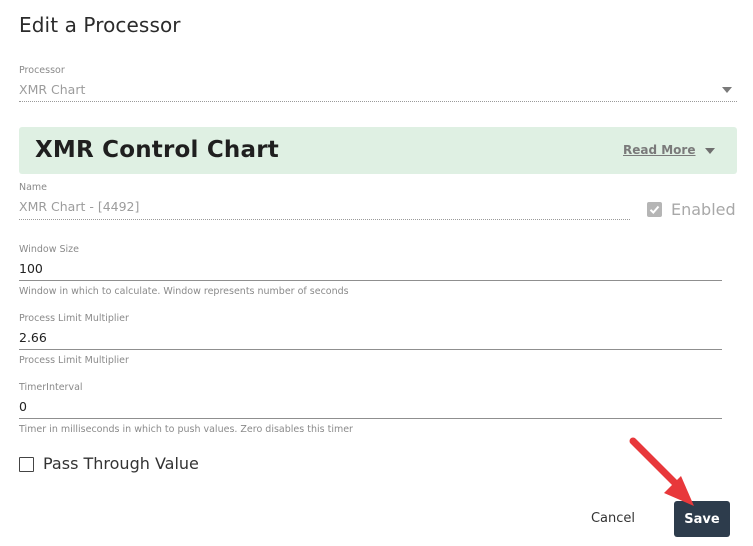 The width and height of the screenshot is (753, 546). What do you see at coordinates (613, 518) in the screenshot?
I see `cancel-button: Cancel` at bounding box center [613, 518].